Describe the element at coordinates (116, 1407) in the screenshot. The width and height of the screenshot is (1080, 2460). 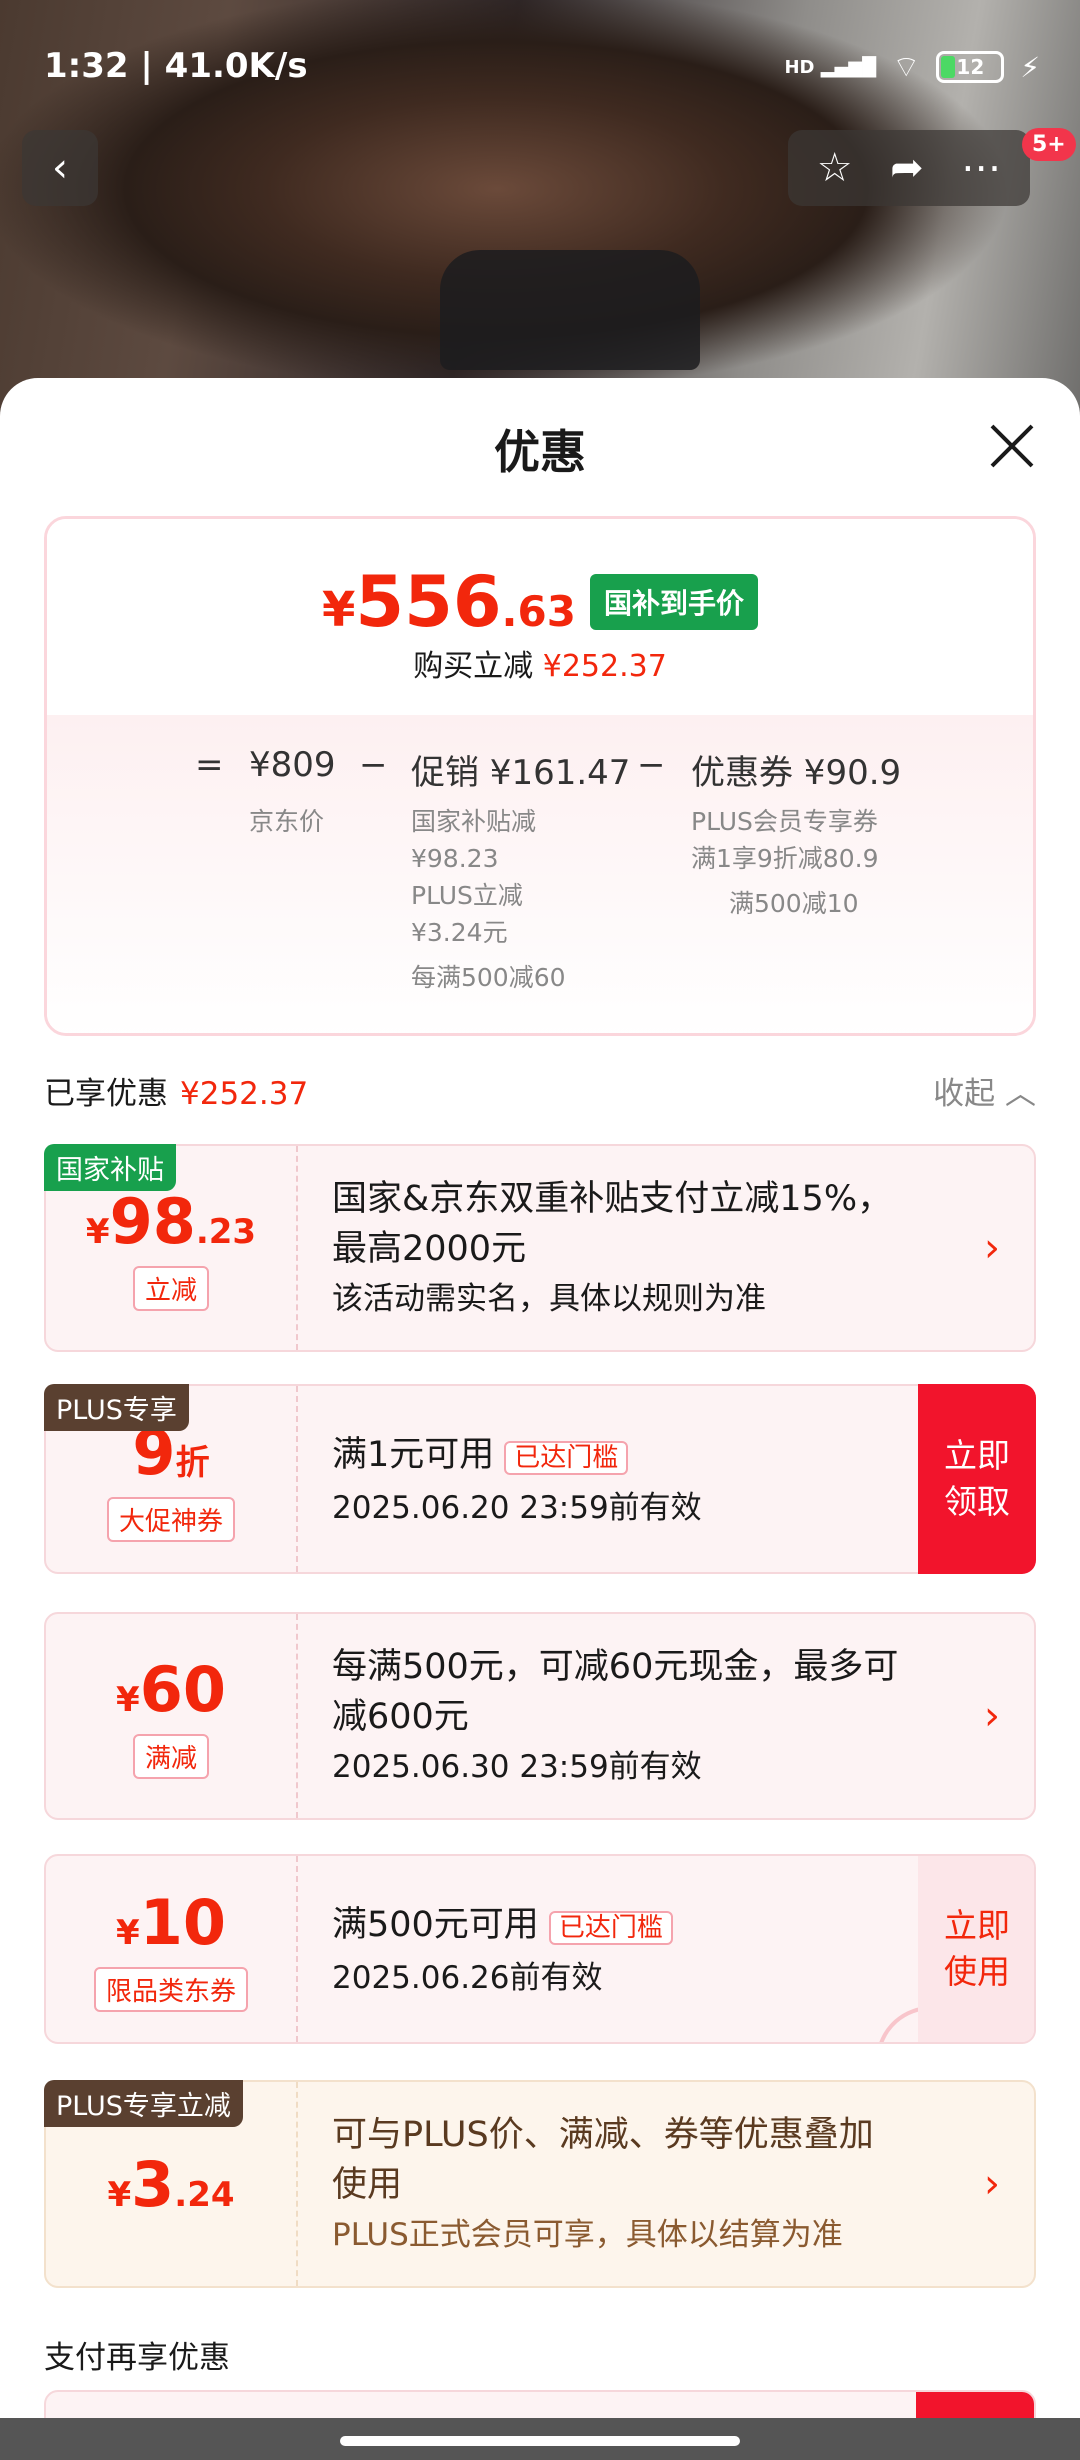
I see `plus-tag: PLUS专享` at that location.